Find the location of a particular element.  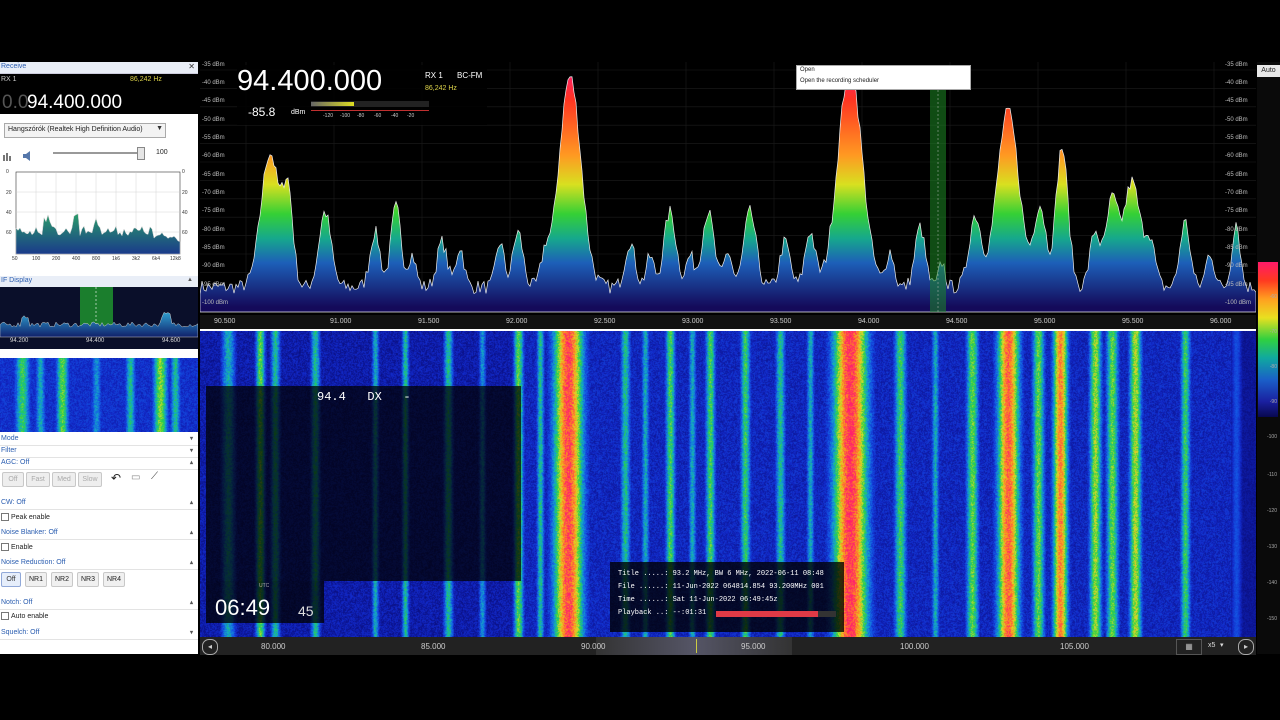

panel-close-icon: ✕ is located at coordinates (191, 66).